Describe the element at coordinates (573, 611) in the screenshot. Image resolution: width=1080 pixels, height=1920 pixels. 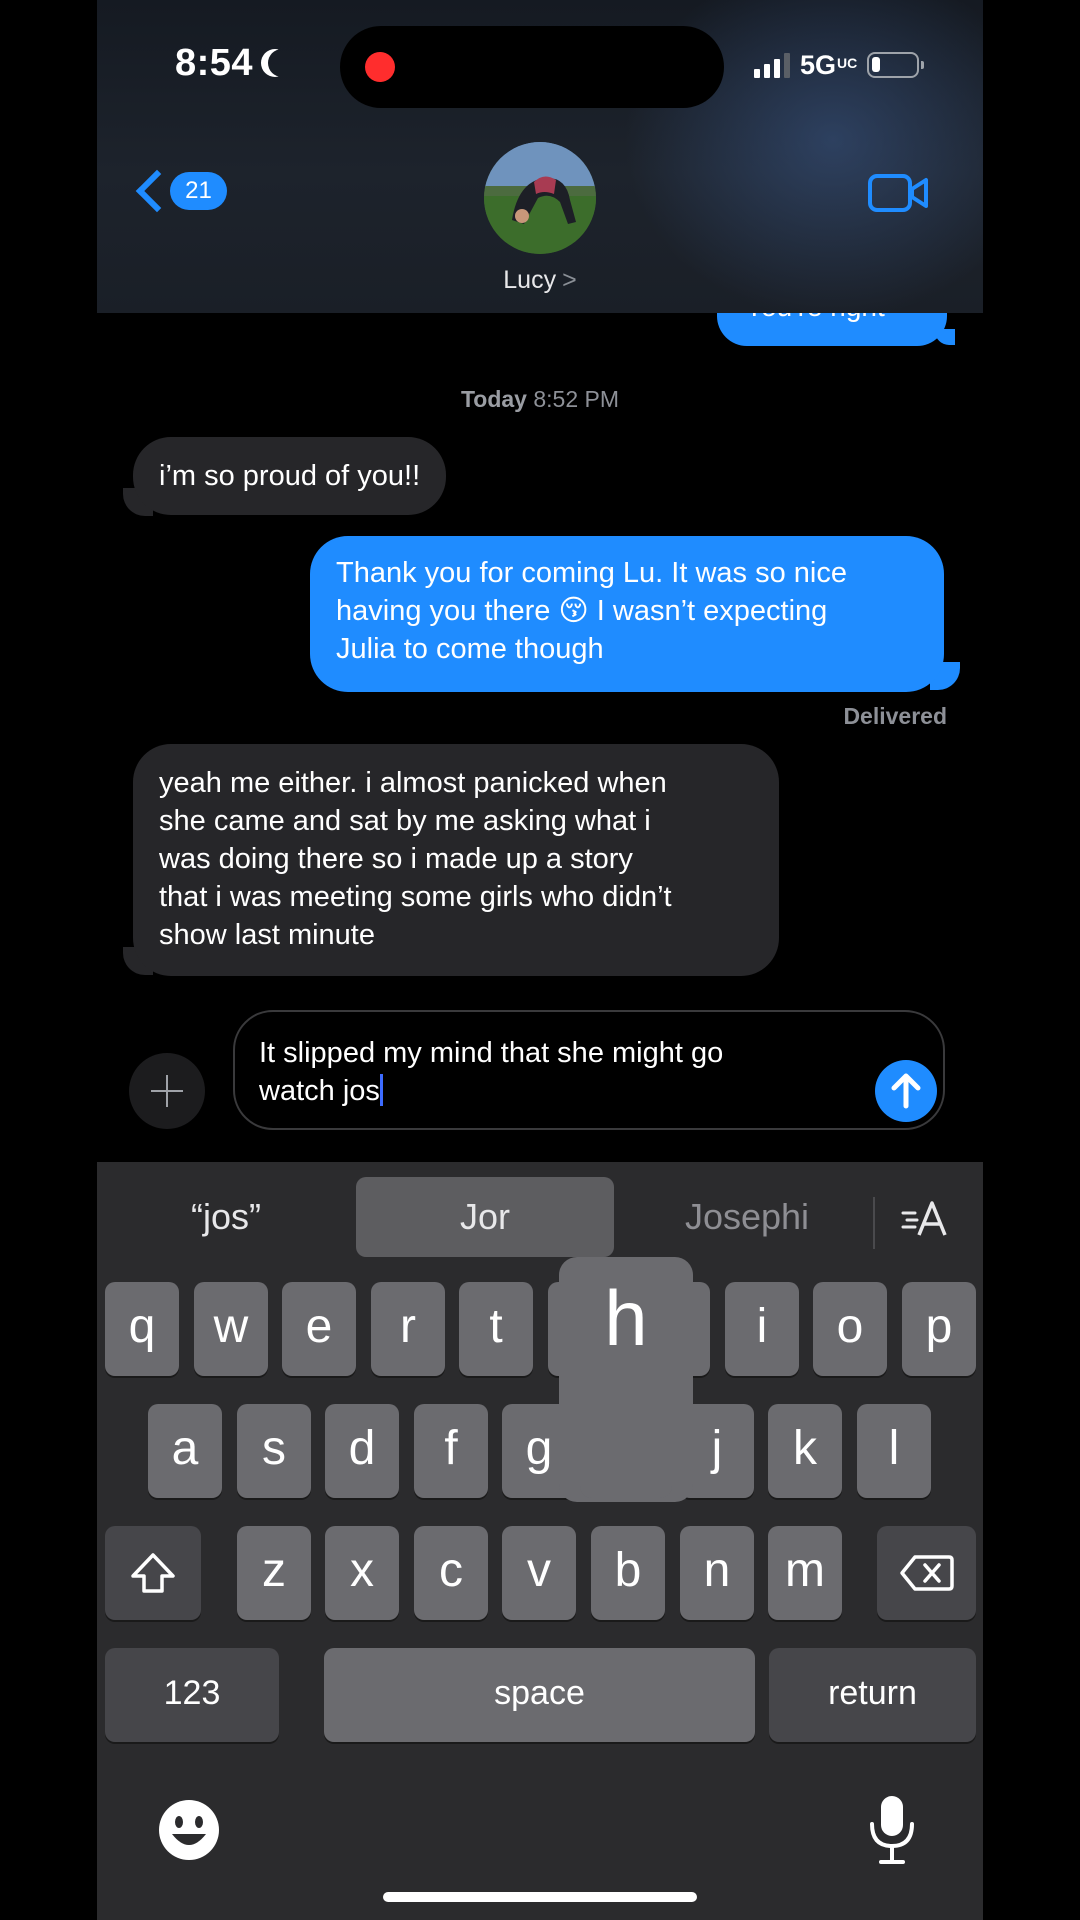
I see `kissing-emoji: 😚` at that location.